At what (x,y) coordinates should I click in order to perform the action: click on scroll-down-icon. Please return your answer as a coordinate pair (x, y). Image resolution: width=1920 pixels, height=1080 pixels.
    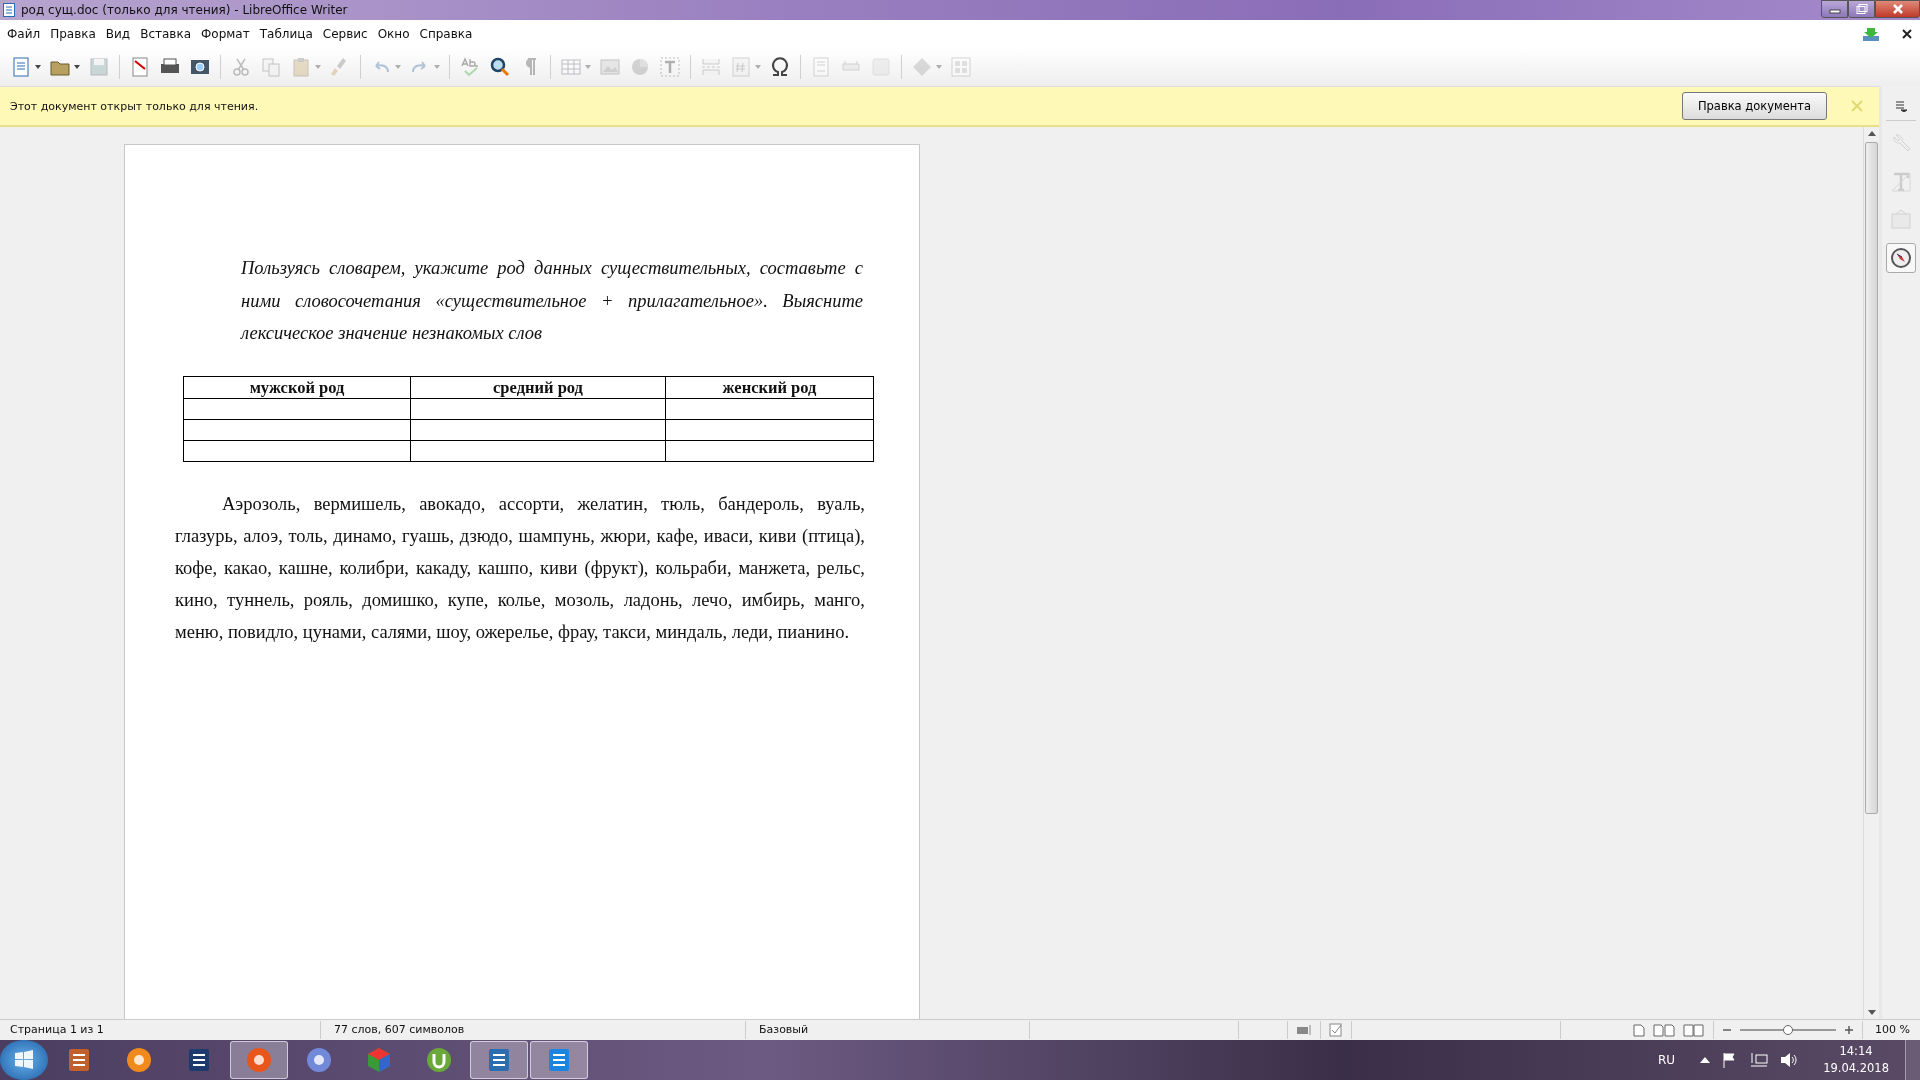
    Looking at the image, I should click on (1871, 1013).